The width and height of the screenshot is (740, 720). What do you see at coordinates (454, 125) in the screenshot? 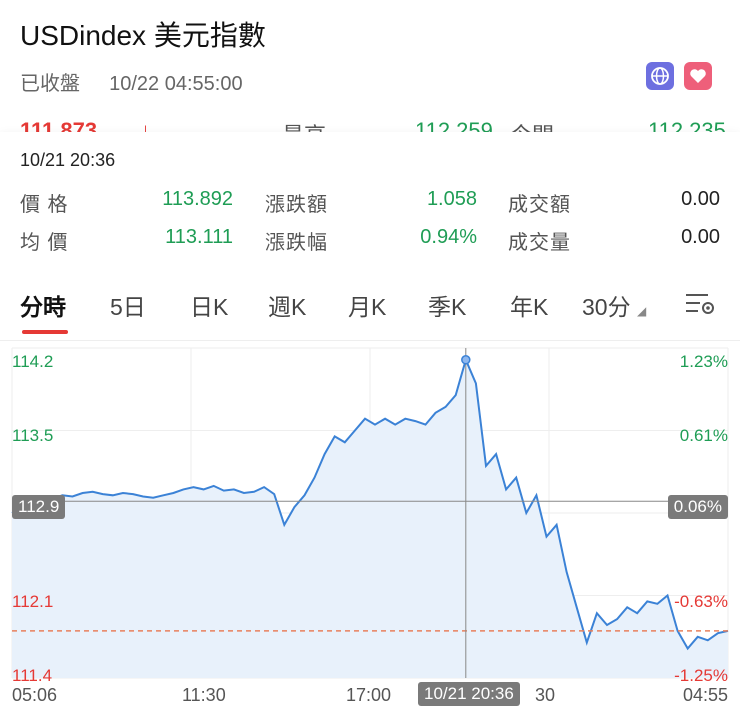
I see `high-value: 112.259` at bounding box center [454, 125].